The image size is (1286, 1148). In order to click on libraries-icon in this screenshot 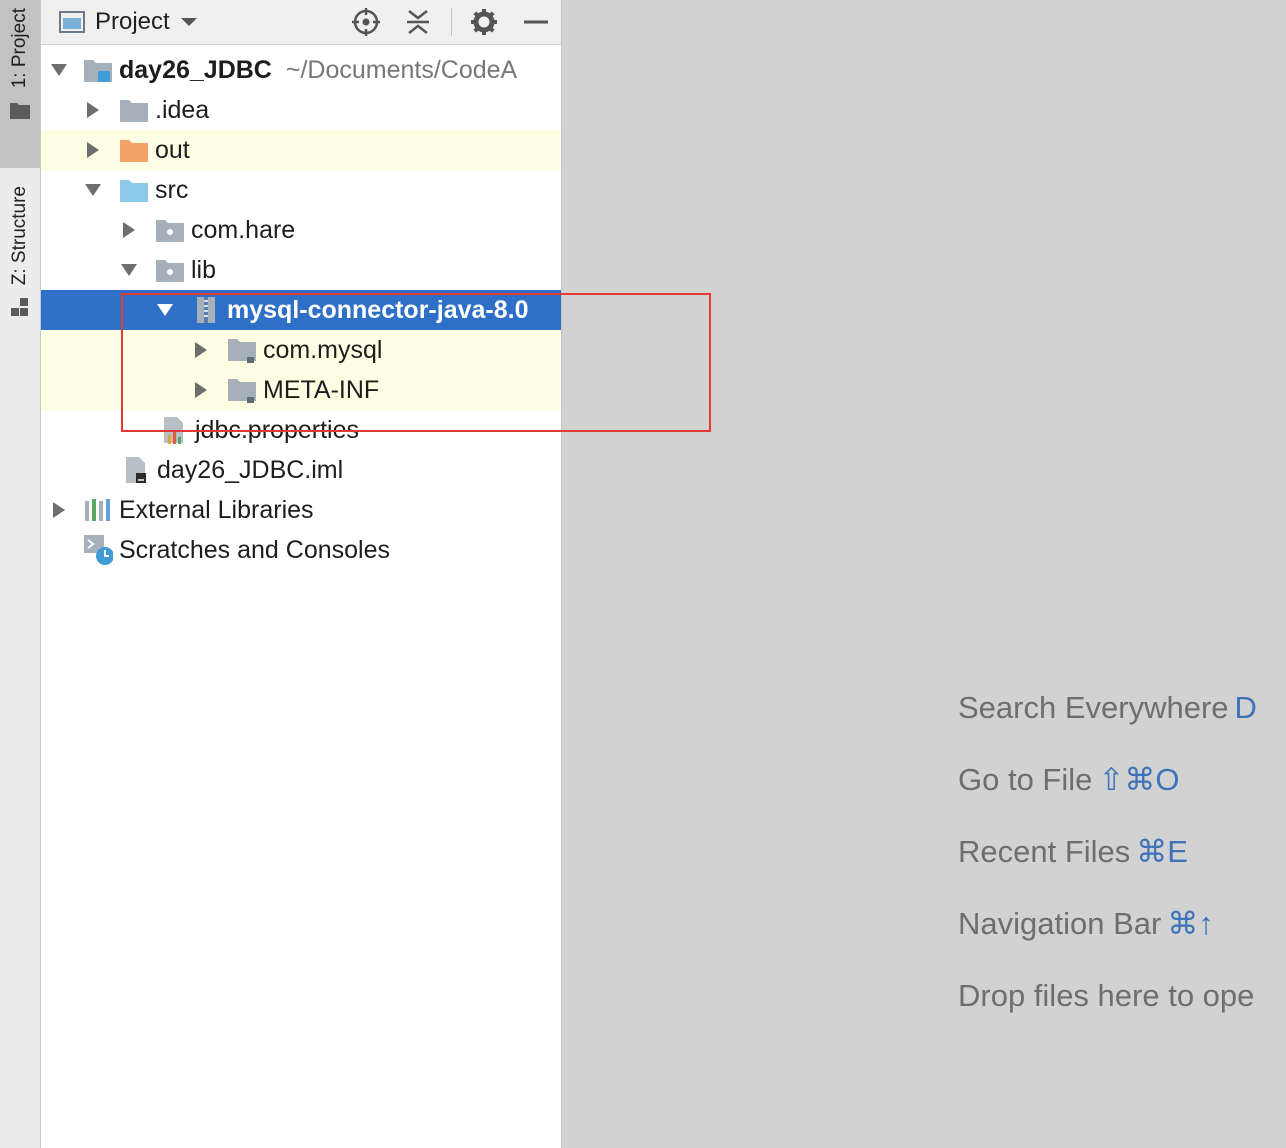, I will do `click(98, 510)`.